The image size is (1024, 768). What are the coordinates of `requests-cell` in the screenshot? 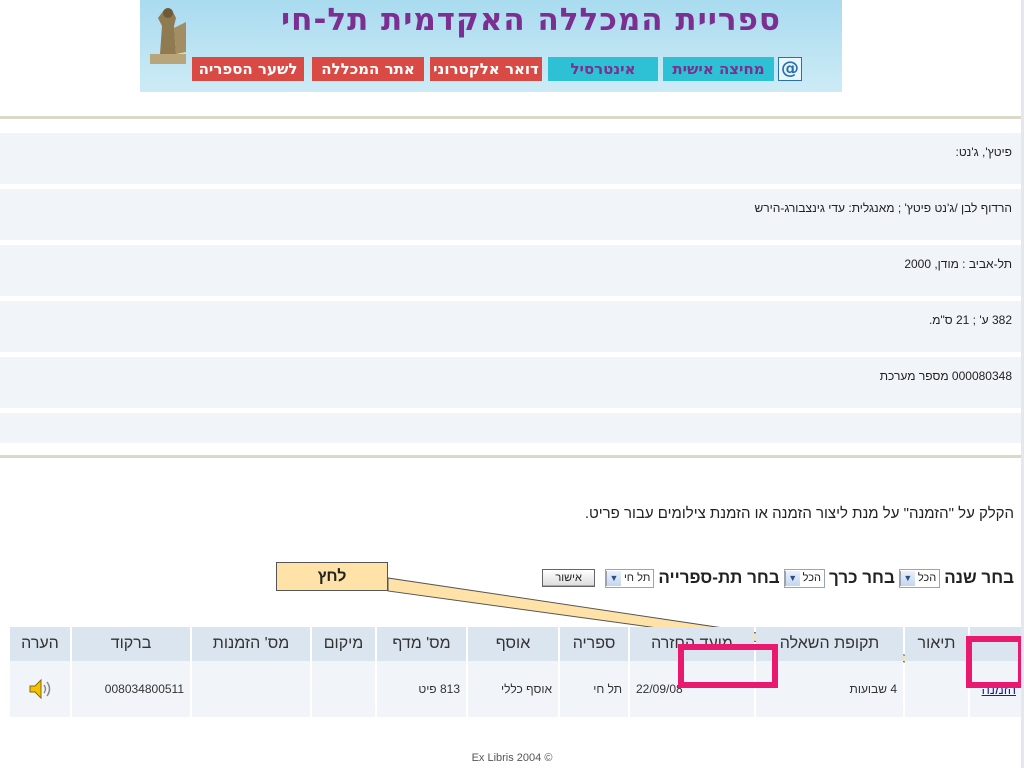 It's located at (251, 689).